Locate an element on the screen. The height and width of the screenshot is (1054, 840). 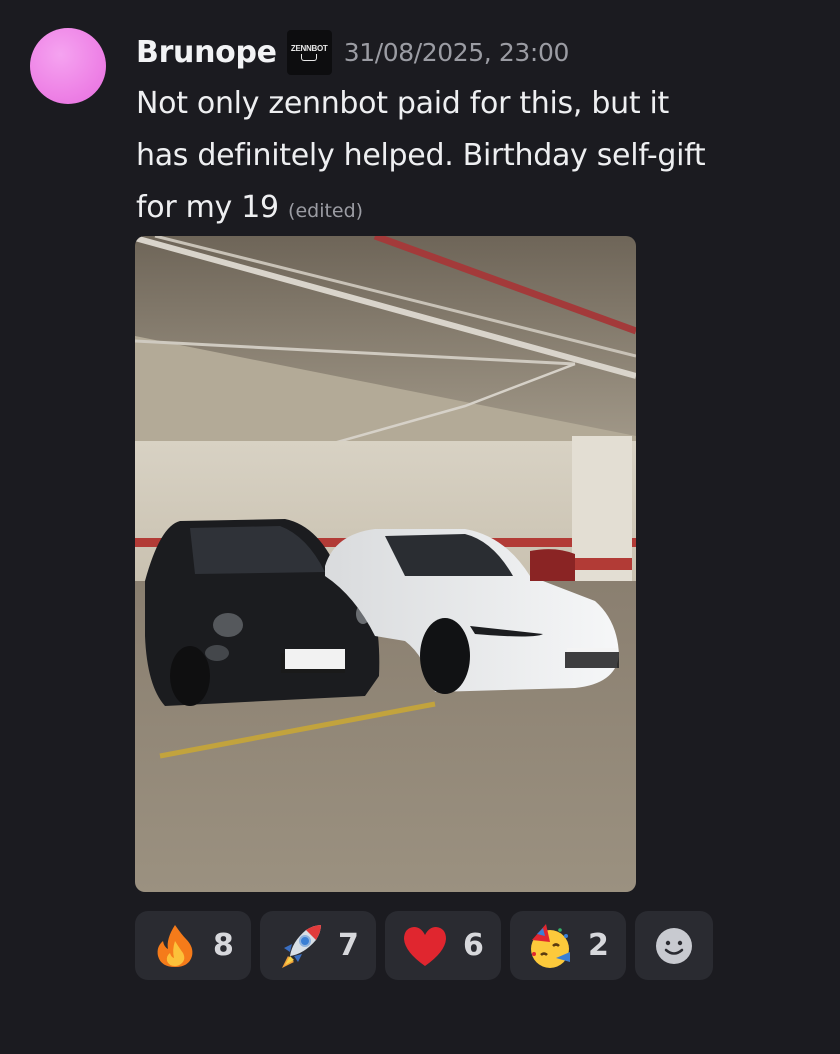
partying-face-icon is located at coordinates (550, 946).